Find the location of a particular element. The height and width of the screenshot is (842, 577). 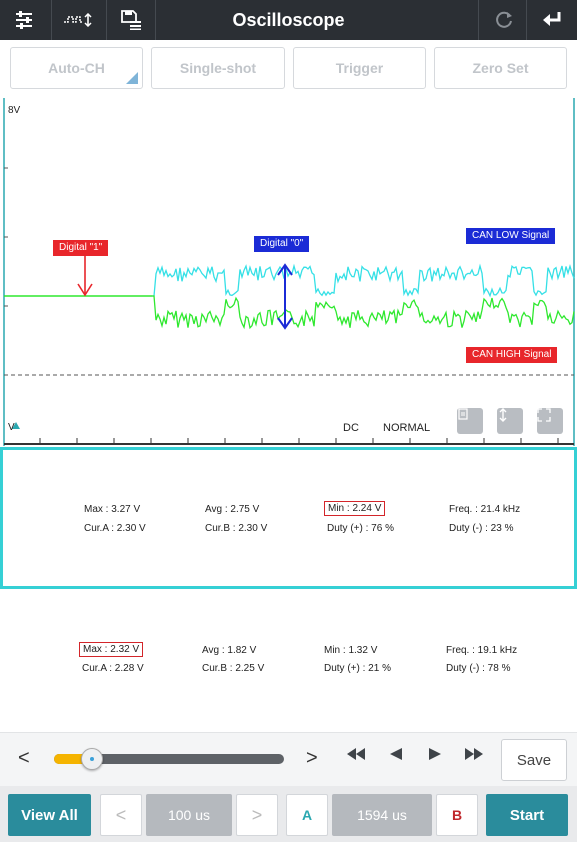

ch1-min: Min : 2.24 V is located at coordinates (355, 508).